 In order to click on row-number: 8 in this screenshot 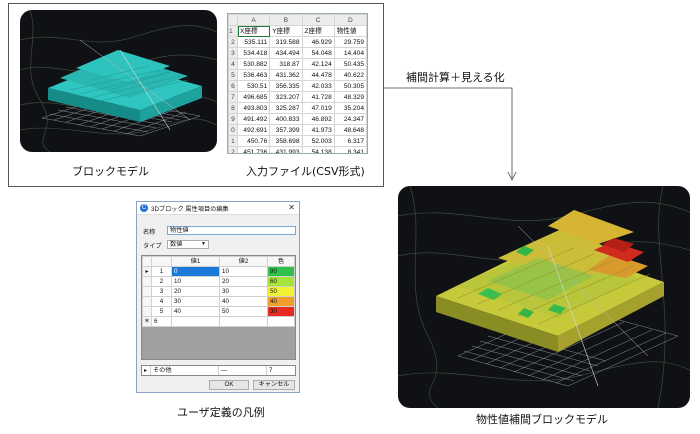, I will do `click(233, 108)`.